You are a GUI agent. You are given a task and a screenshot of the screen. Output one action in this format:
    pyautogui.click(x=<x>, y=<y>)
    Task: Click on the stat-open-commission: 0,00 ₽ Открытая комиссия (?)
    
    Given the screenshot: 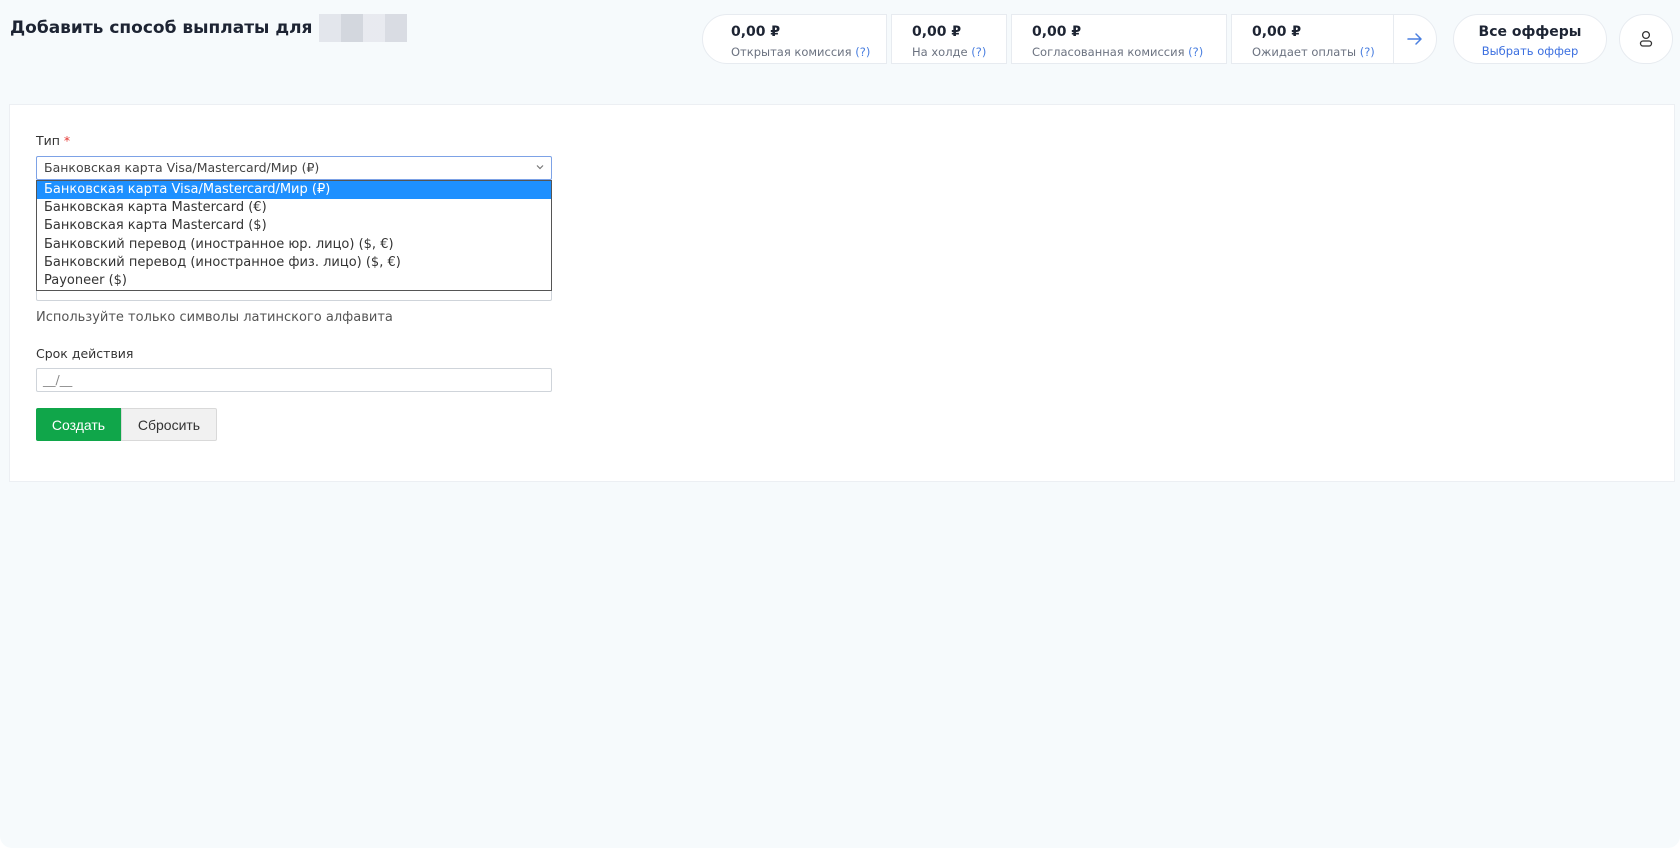 What is the action you would take?
    pyautogui.click(x=794, y=39)
    